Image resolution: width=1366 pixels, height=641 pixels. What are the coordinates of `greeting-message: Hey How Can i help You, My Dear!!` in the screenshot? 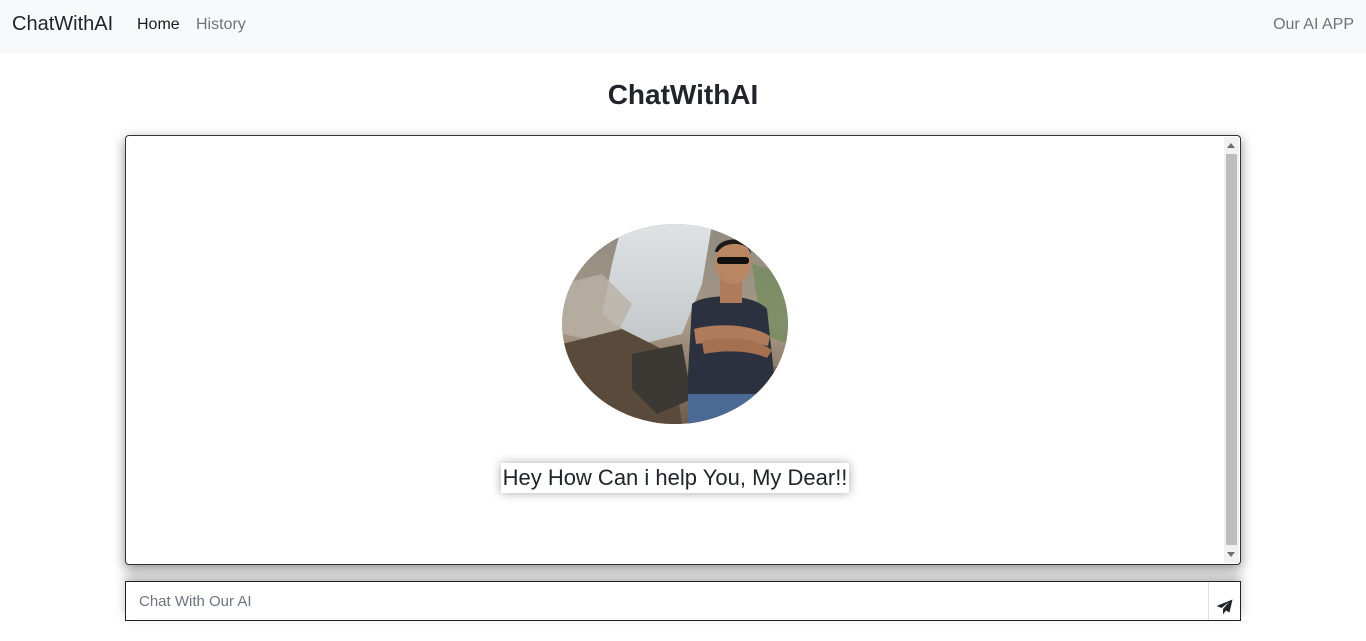 It's located at (675, 478).